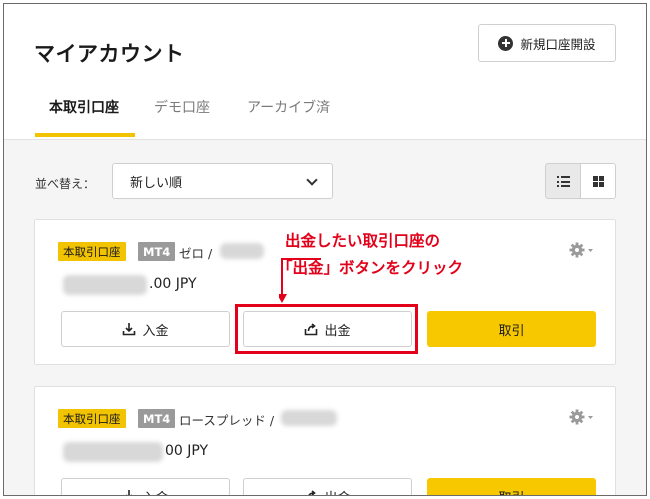 The height and width of the screenshot is (499, 650). What do you see at coordinates (173, 284) in the screenshot?
I see `account-balance: .00 JPY` at bounding box center [173, 284].